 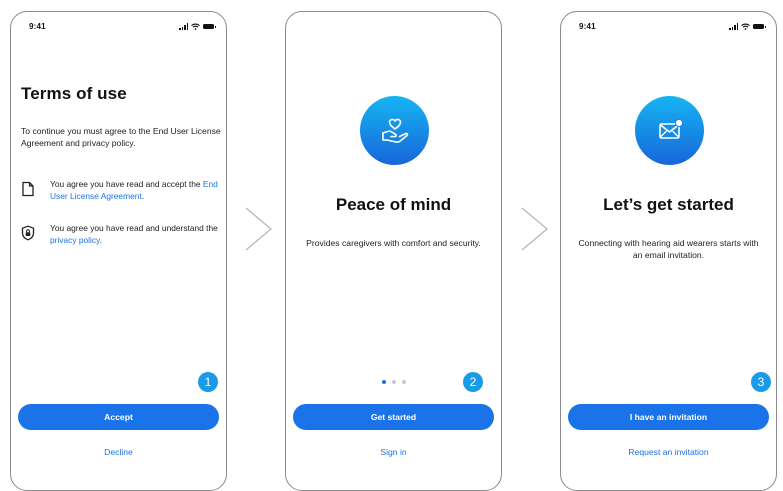 What do you see at coordinates (74, 93) in the screenshot?
I see `page-title: Terms of use` at bounding box center [74, 93].